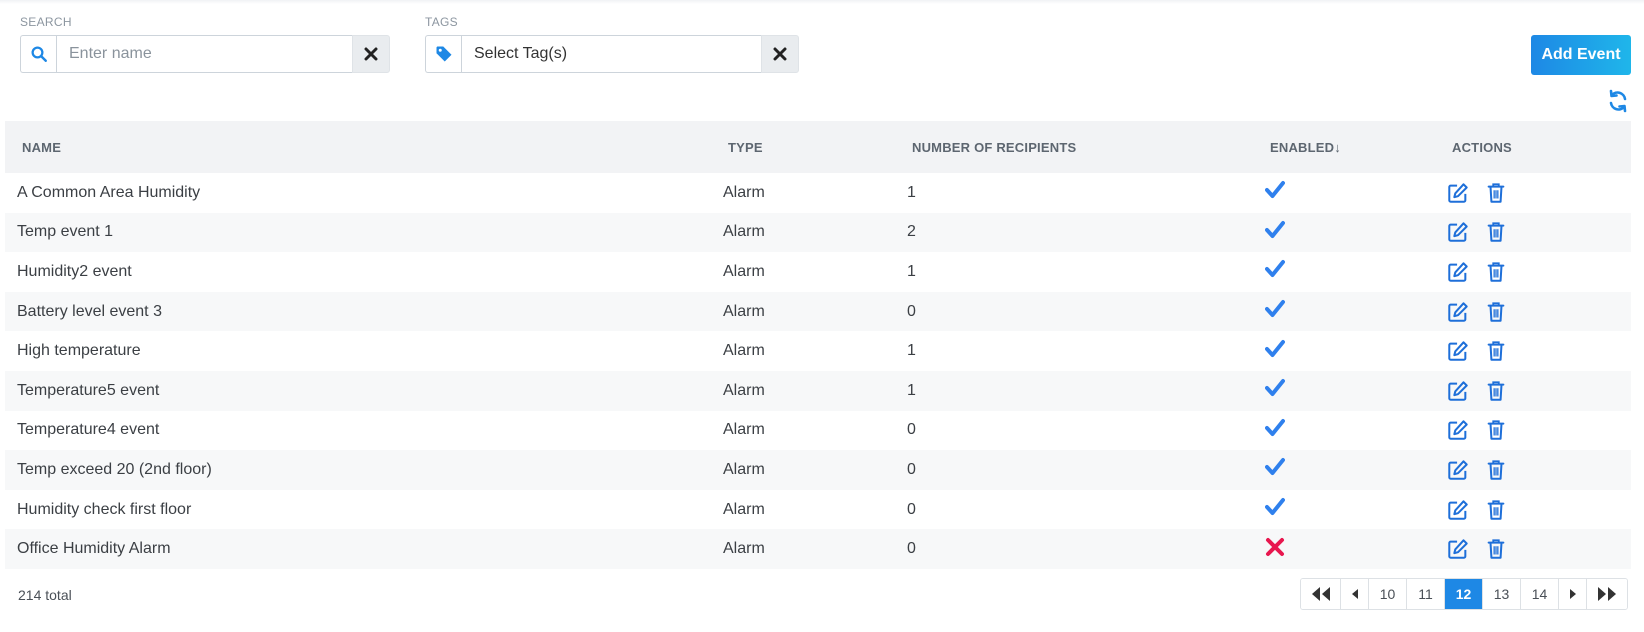  I want to click on search-label: SEARCH, so click(46, 22).